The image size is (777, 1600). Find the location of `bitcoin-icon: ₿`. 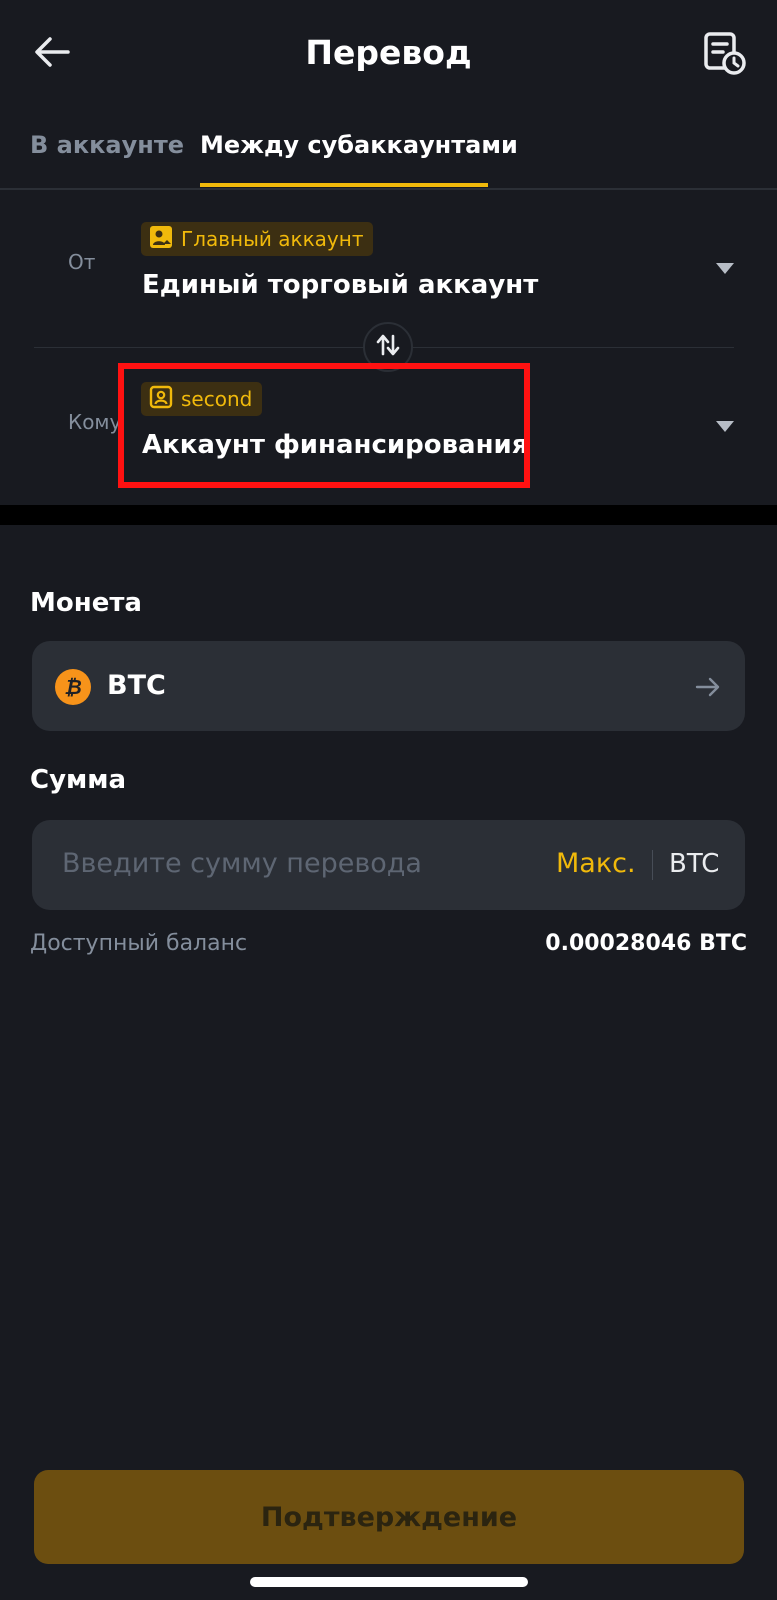

bitcoin-icon: ₿ is located at coordinates (73, 687).